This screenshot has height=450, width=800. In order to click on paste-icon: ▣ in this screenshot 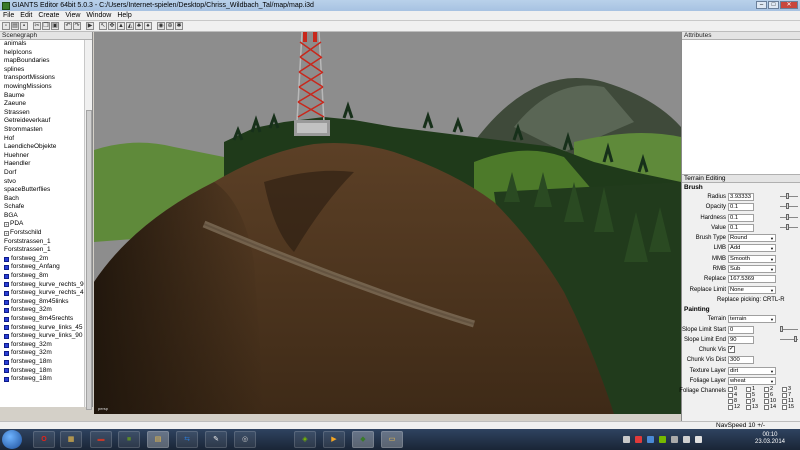, I will do `click(55, 26)`.